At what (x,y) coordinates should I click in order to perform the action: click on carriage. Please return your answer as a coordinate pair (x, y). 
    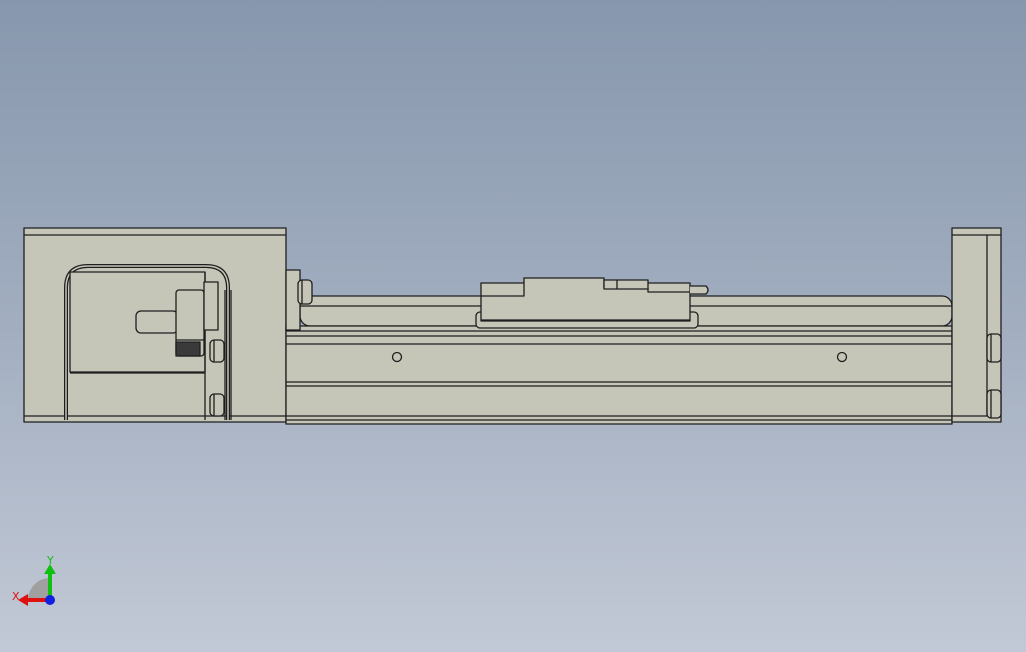
    Looking at the image, I should click on (592, 303).